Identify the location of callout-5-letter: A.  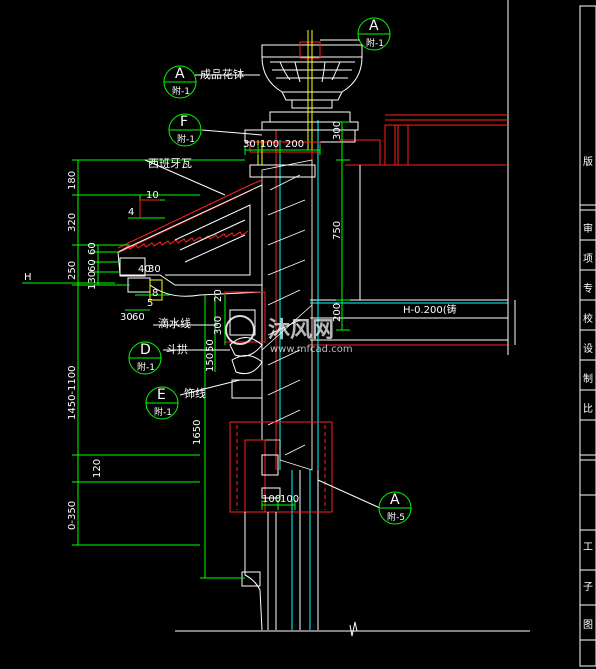
(395, 500).